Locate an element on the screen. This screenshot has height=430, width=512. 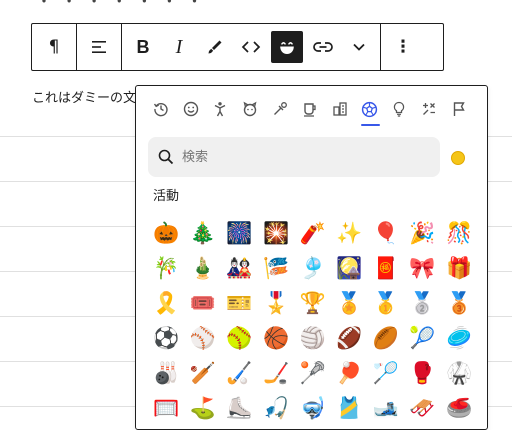
objects-icon is located at coordinates (399, 109).